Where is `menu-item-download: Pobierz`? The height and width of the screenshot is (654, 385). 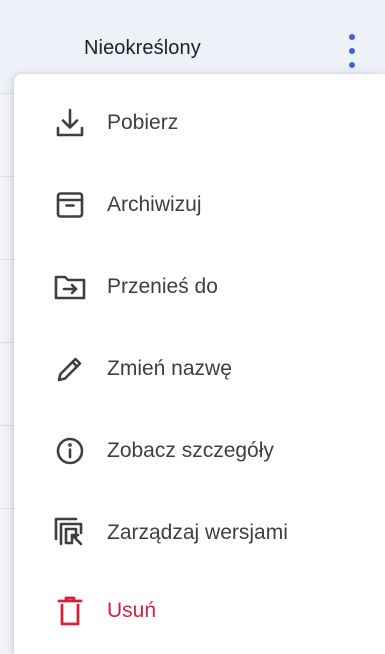
menu-item-download: Pobierz is located at coordinates (199, 123).